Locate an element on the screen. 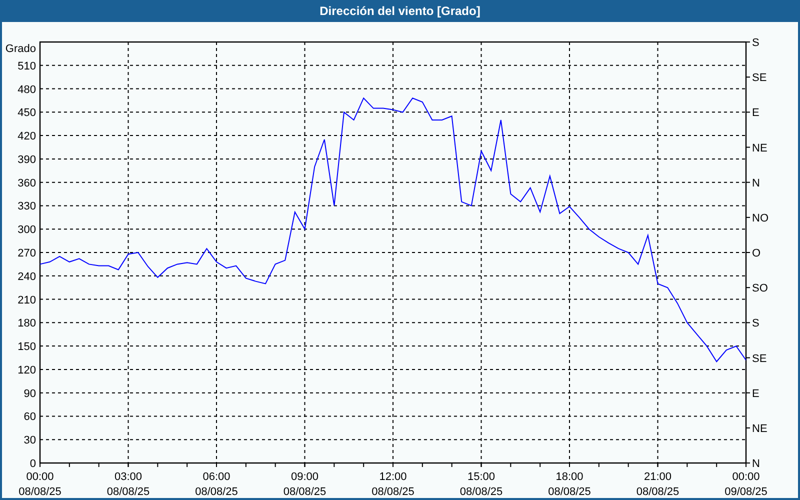  axis-label: 330 is located at coordinates (27, 206).